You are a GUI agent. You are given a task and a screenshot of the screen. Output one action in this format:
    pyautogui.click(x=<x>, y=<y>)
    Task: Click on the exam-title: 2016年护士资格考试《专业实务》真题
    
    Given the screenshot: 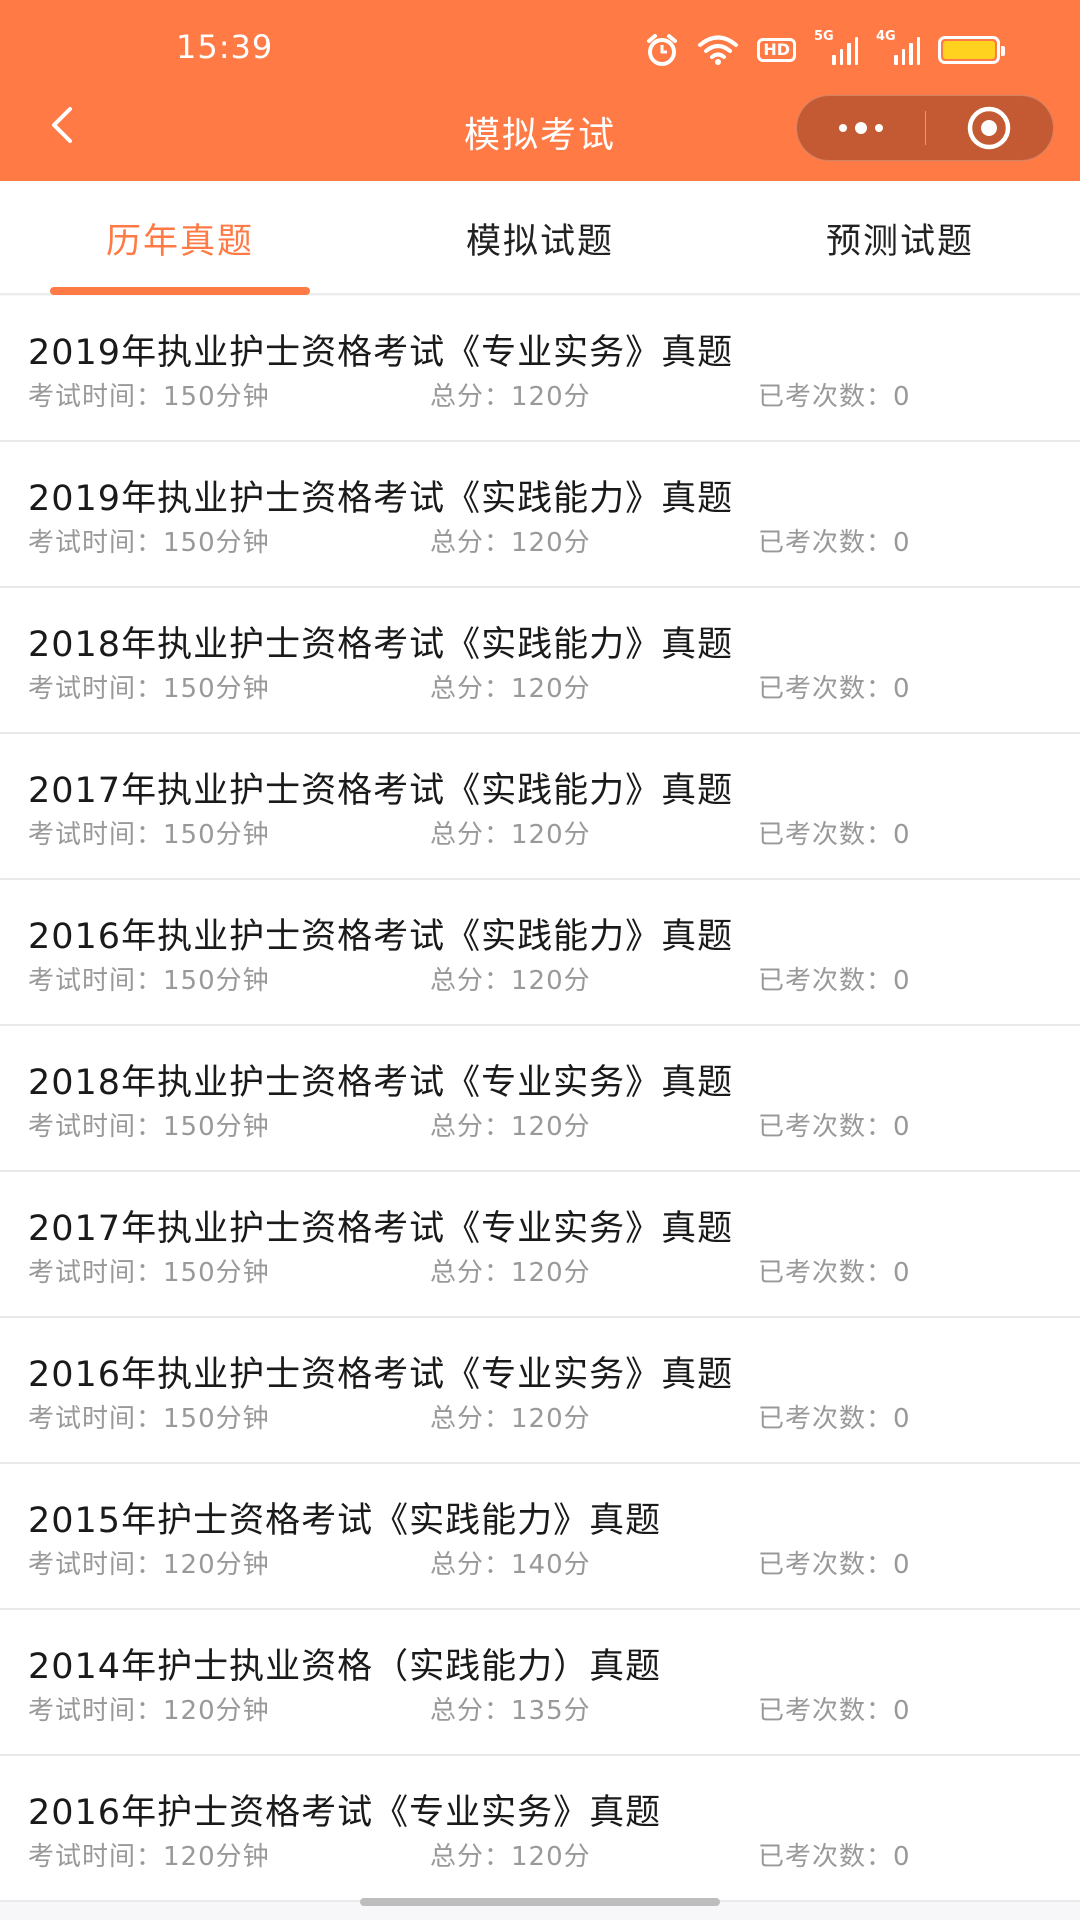 What is the action you would take?
    pyautogui.click(x=345, y=1813)
    